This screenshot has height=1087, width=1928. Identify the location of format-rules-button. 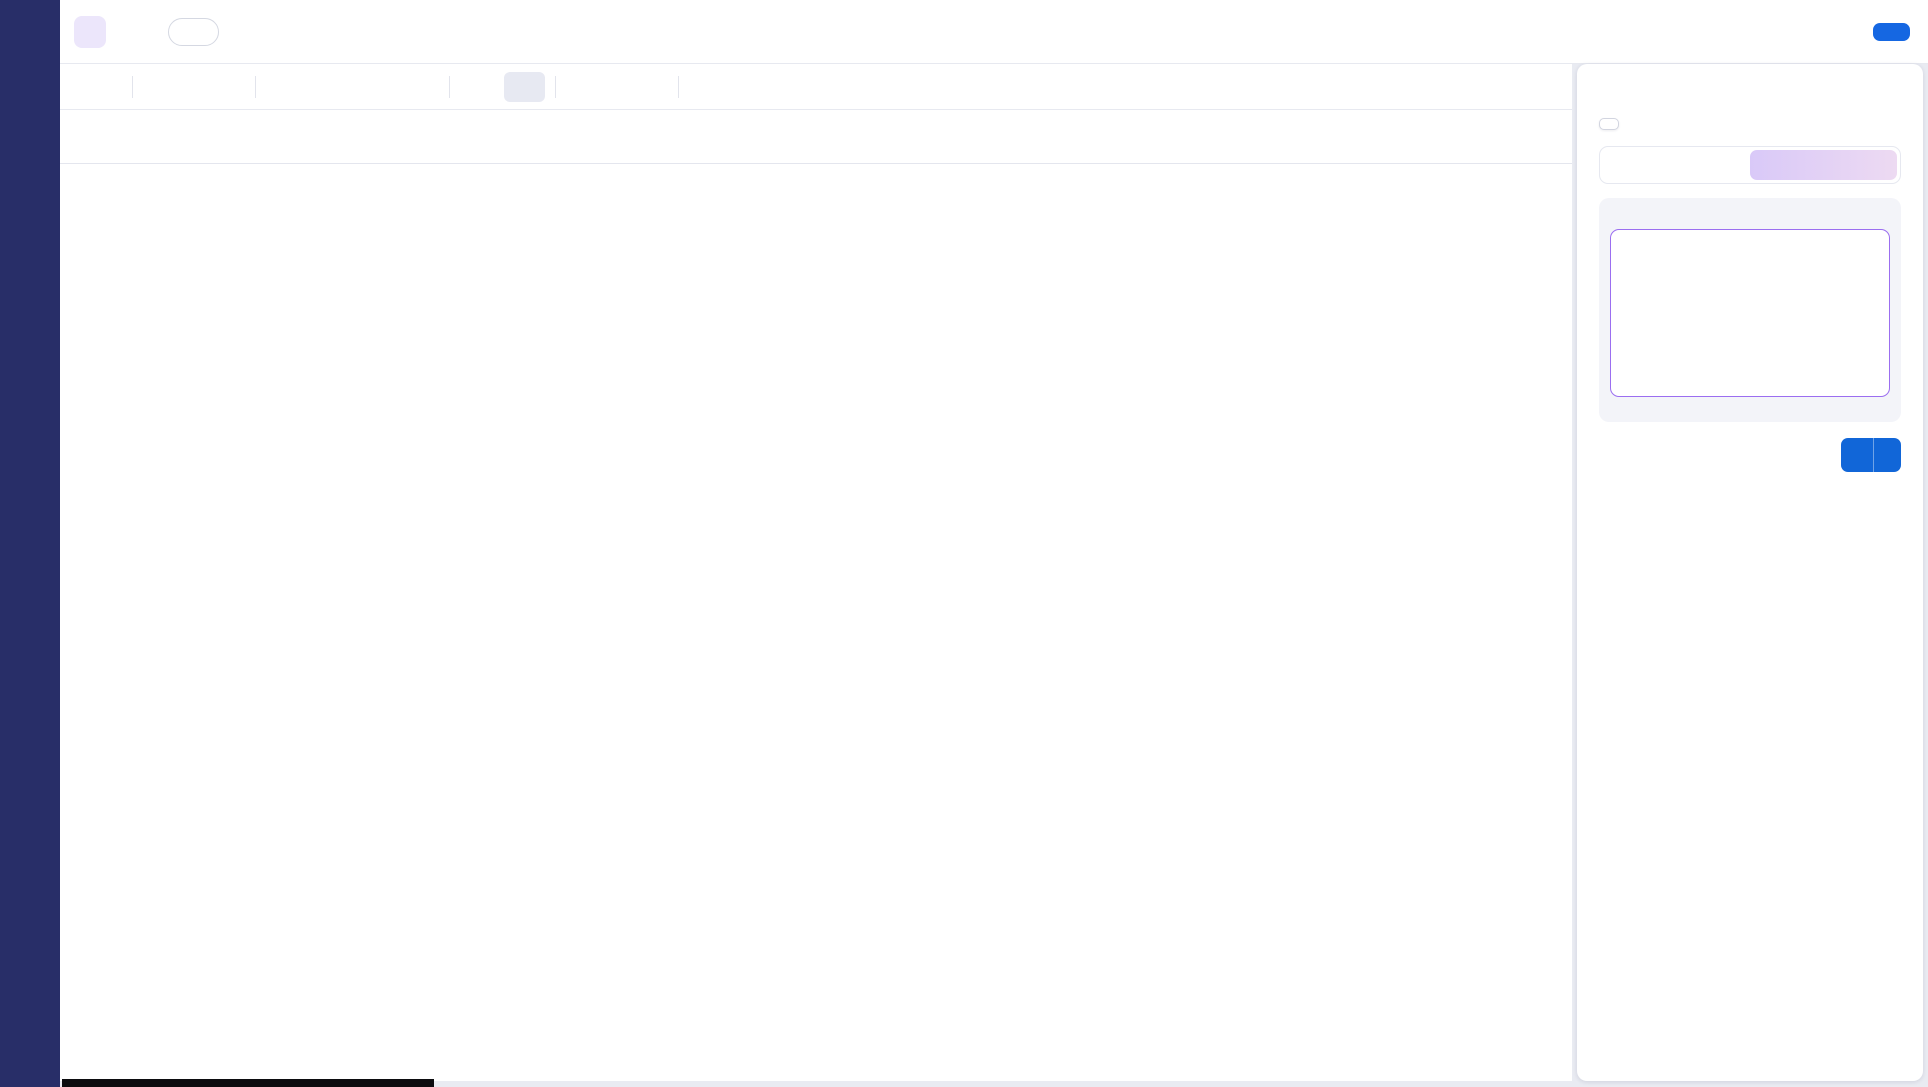
(480, 87).